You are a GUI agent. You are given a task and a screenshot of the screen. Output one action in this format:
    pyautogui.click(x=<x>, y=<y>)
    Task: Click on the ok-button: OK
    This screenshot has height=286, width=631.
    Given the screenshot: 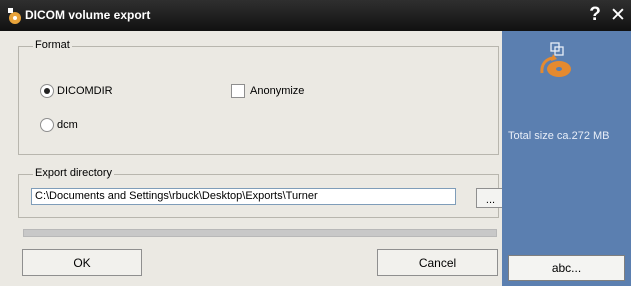 What is the action you would take?
    pyautogui.click(x=82, y=262)
    